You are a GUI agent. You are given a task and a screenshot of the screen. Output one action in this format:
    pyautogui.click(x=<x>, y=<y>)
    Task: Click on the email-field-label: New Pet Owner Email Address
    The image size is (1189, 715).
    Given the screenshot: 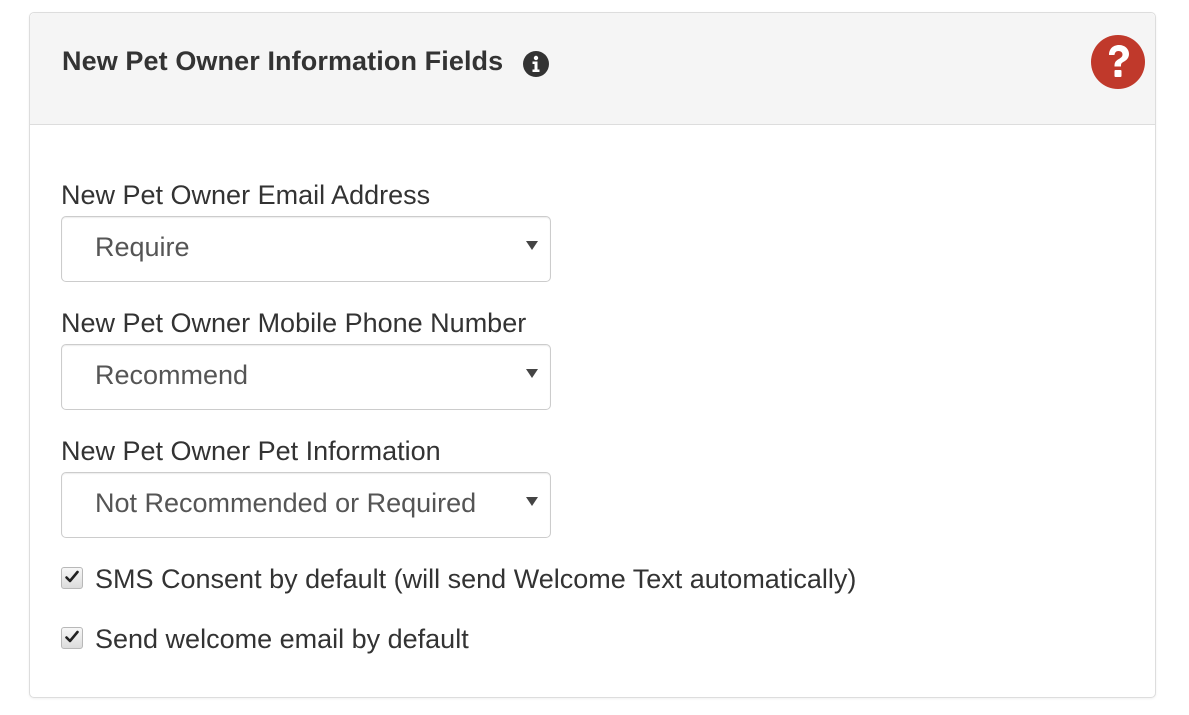 What is the action you would take?
    pyautogui.click(x=246, y=195)
    